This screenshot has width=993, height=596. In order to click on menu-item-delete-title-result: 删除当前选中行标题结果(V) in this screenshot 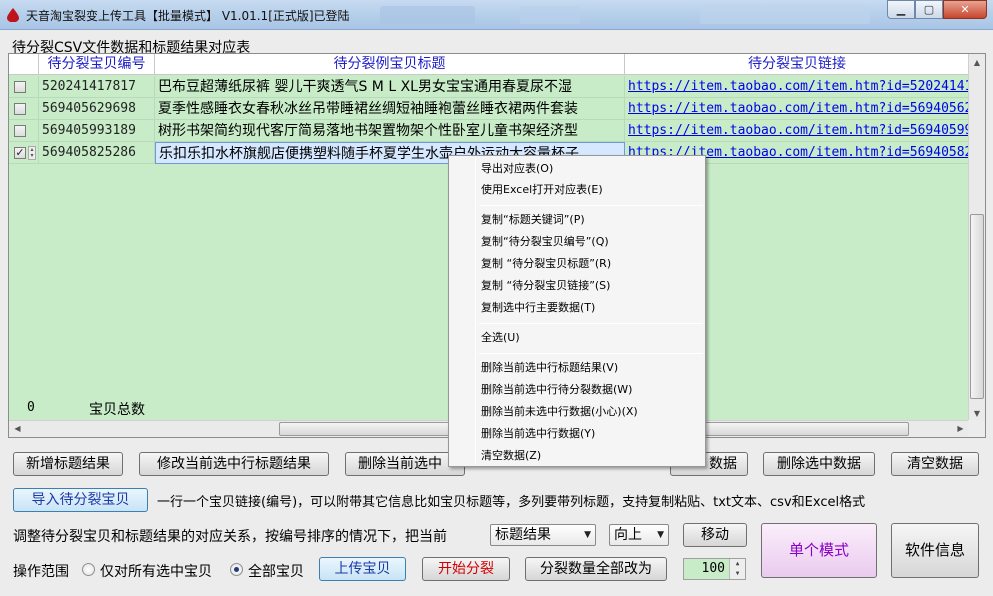, I will do `click(549, 368)`.